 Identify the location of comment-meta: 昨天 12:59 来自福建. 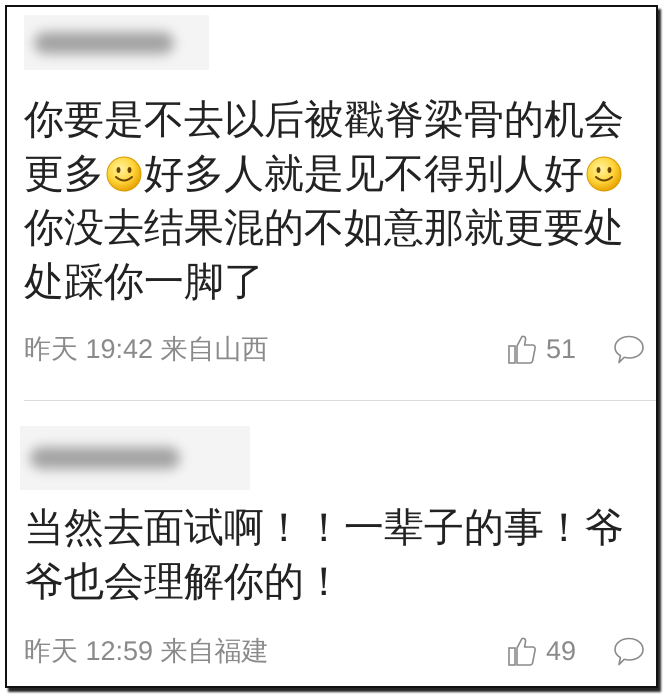
(146, 651).